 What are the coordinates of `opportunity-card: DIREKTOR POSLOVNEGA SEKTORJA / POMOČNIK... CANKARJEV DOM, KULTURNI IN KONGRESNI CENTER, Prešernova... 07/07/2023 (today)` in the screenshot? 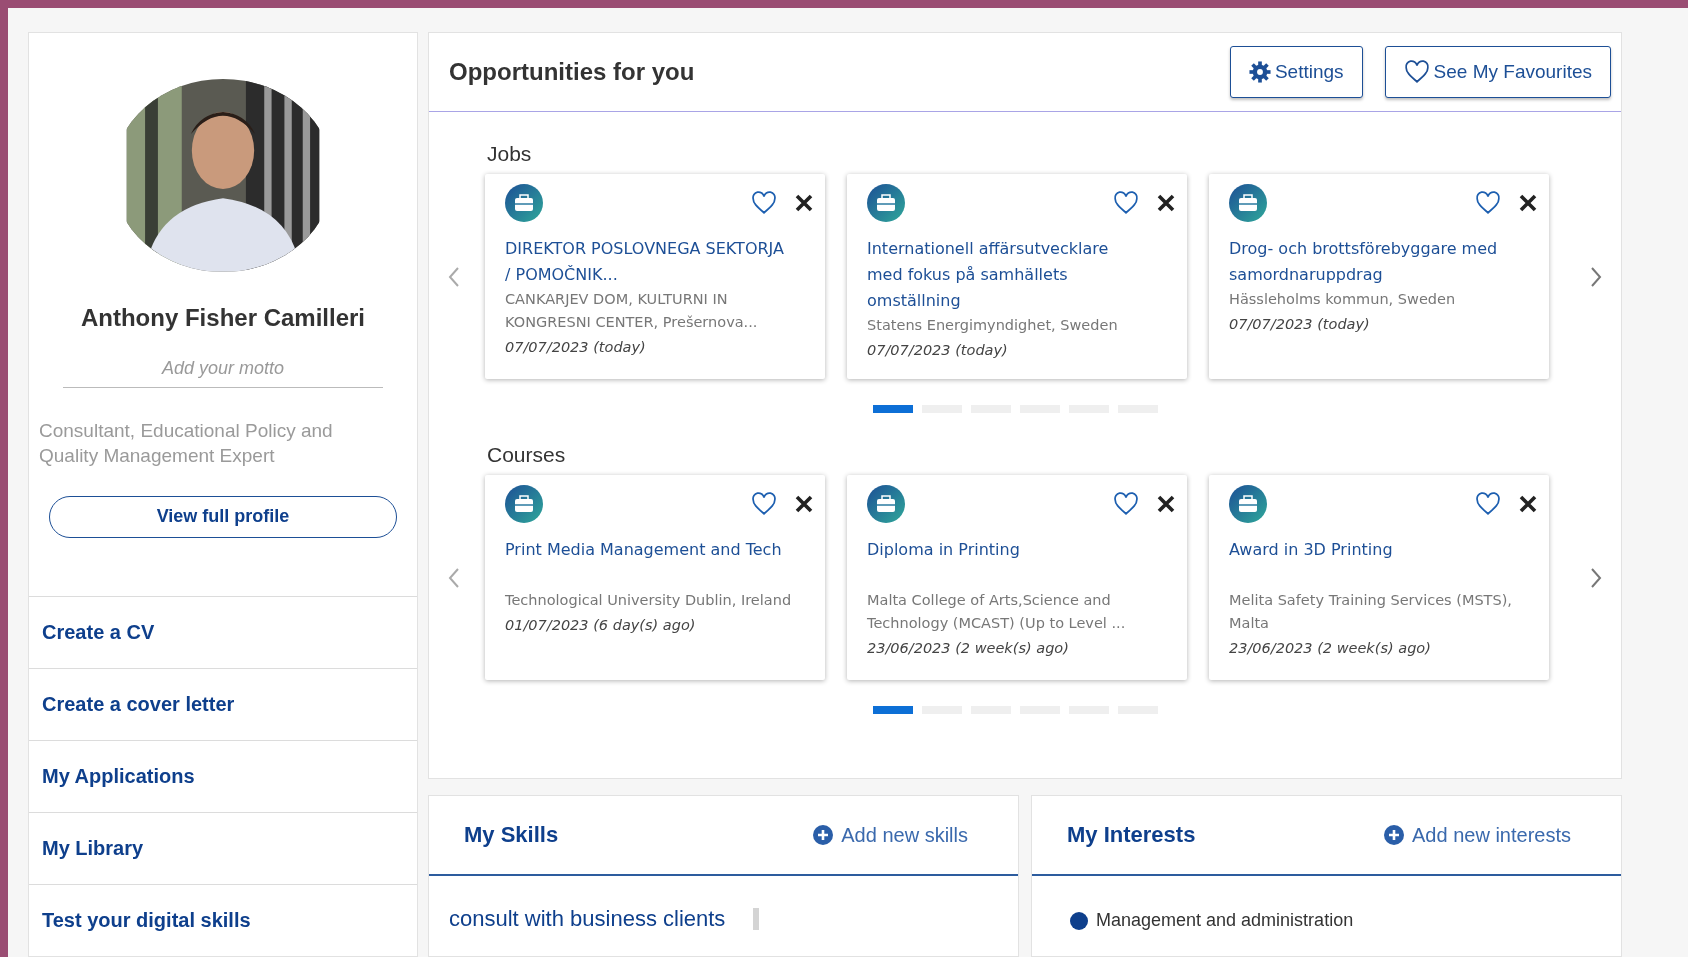 It's located at (655, 276).